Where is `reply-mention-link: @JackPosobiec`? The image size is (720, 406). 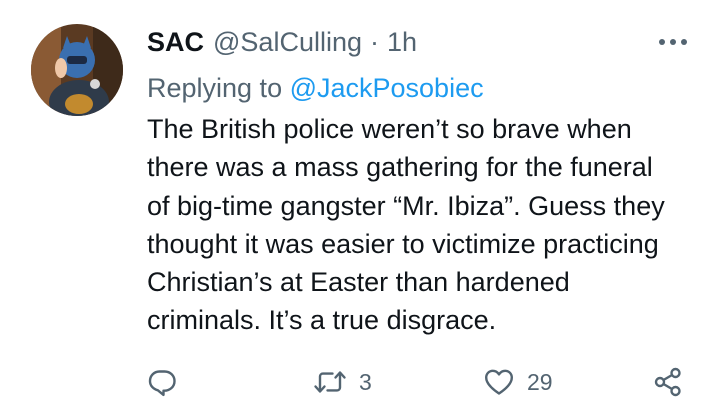 reply-mention-link: @JackPosobiec is located at coordinates (387, 88).